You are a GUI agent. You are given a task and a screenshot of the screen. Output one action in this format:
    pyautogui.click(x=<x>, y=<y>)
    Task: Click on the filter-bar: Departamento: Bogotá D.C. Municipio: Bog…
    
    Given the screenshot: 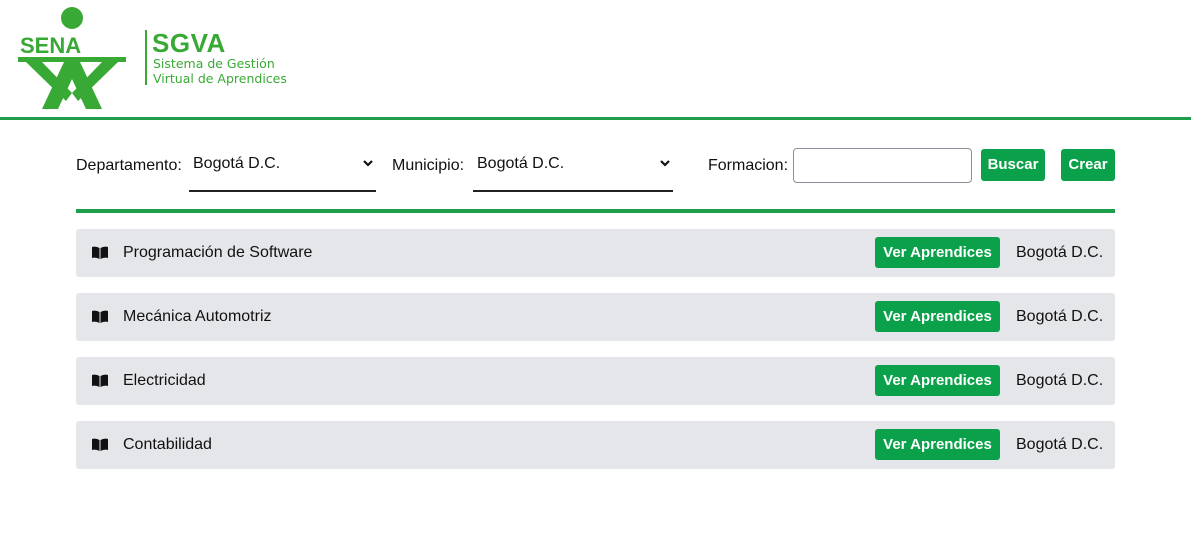 What is the action you would take?
    pyautogui.click(x=595, y=170)
    